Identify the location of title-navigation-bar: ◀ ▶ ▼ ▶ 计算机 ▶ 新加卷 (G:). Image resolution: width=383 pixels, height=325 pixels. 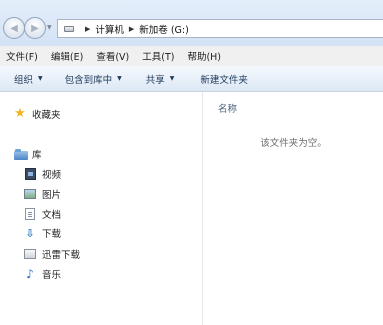
(191, 23).